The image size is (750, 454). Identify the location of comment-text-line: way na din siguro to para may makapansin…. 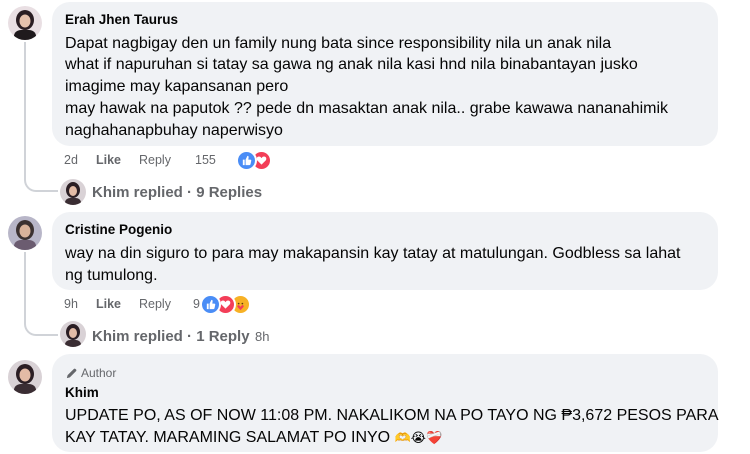
(373, 253).